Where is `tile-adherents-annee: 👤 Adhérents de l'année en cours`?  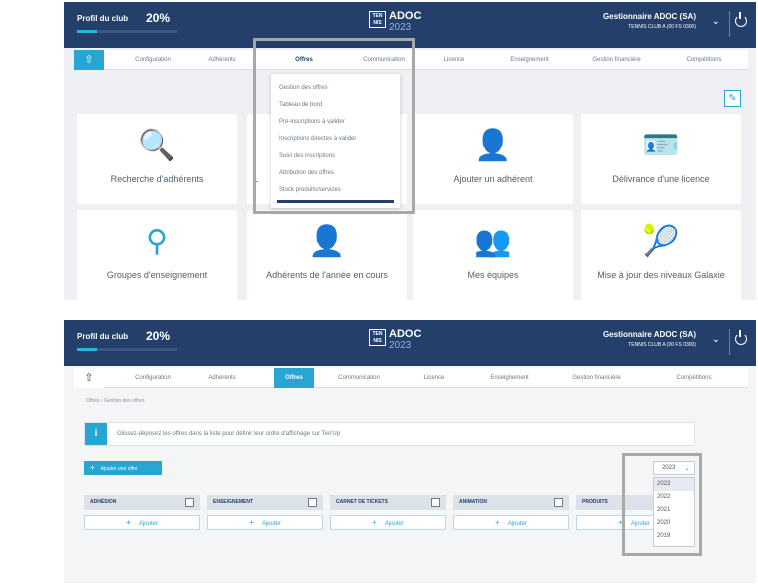
tile-adherents-annee: 👤 Adhérents de l'année en cours is located at coordinates (327, 255).